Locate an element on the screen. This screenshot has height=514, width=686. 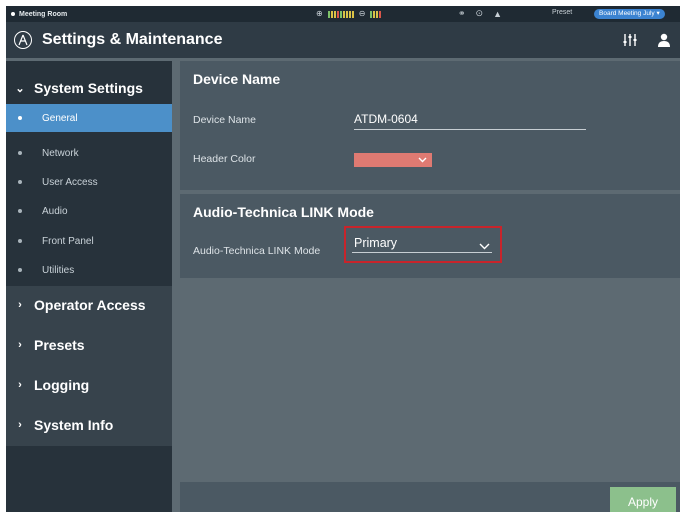
panel-title: Device Name is located at coordinates (237, 79).